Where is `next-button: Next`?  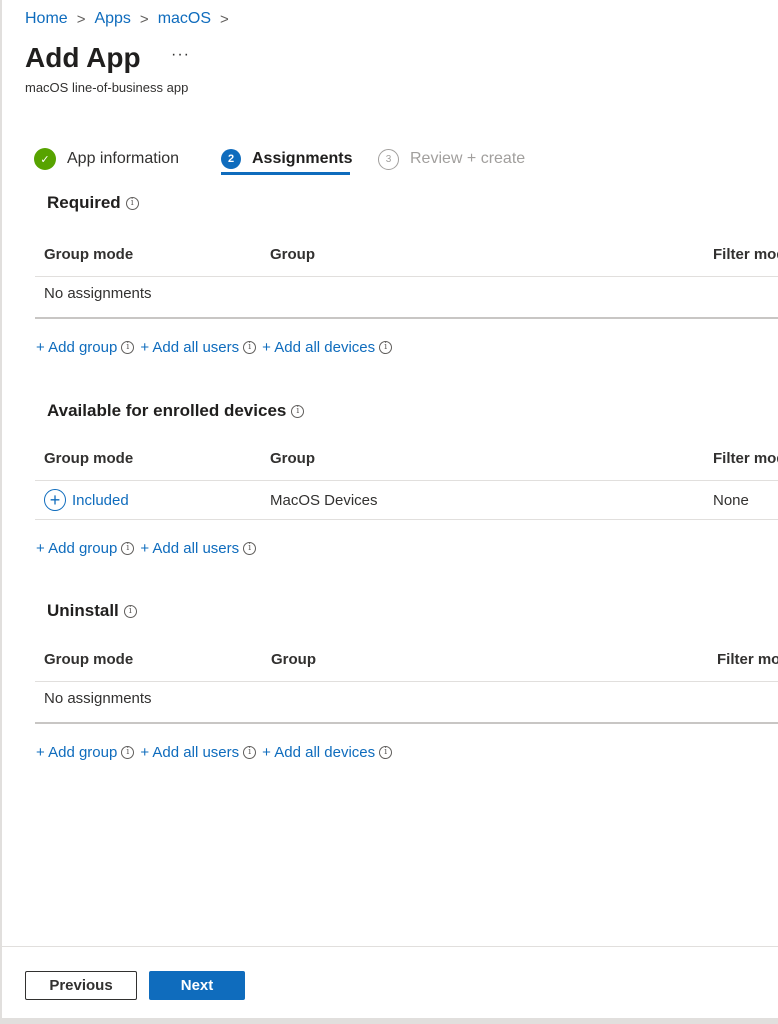 next-button: Next is located at coordinates (197, 985).